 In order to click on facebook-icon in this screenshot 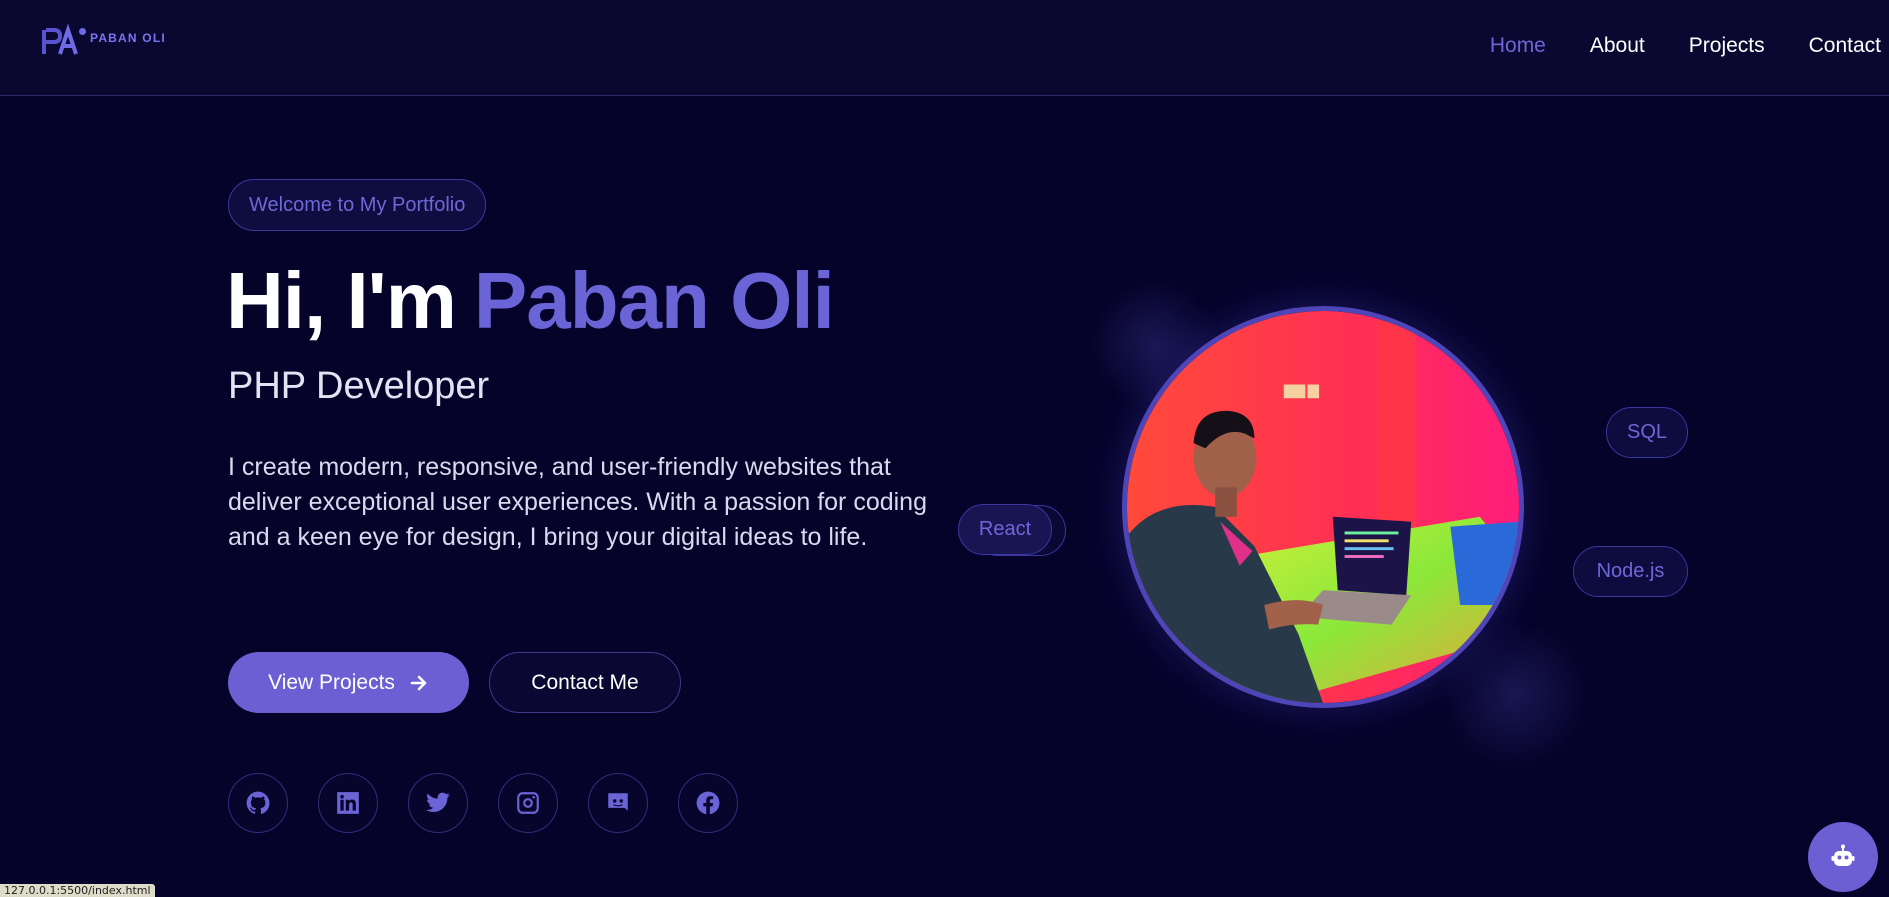, I will do `click(708, 803)`.